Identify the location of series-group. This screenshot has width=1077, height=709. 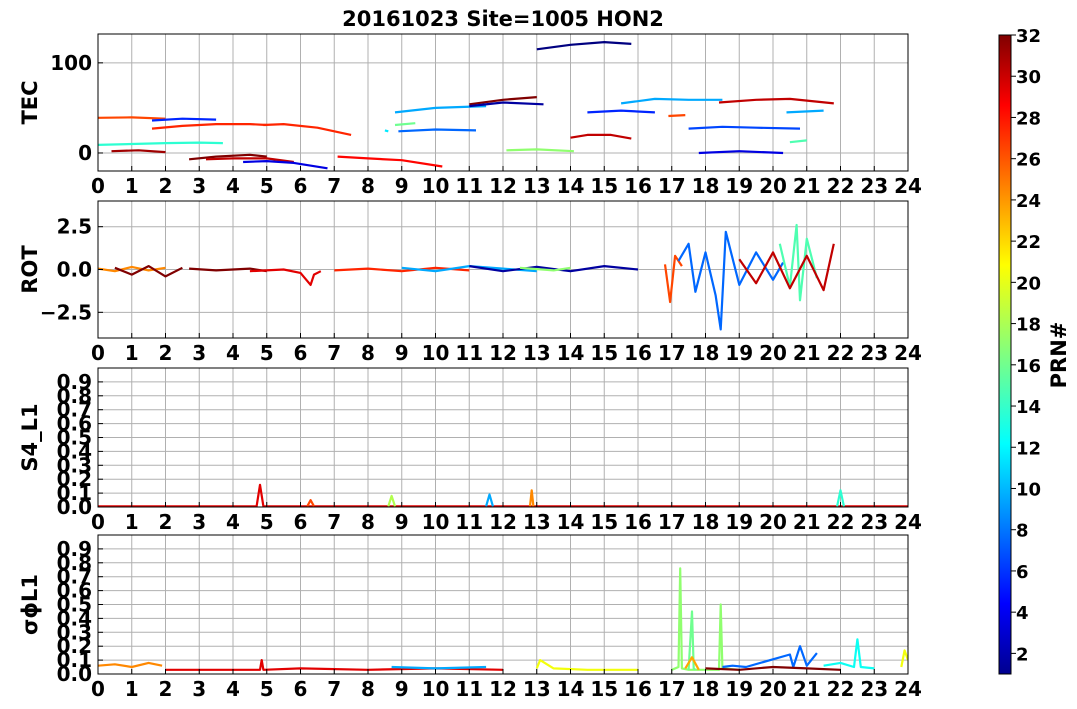
(466, 105).